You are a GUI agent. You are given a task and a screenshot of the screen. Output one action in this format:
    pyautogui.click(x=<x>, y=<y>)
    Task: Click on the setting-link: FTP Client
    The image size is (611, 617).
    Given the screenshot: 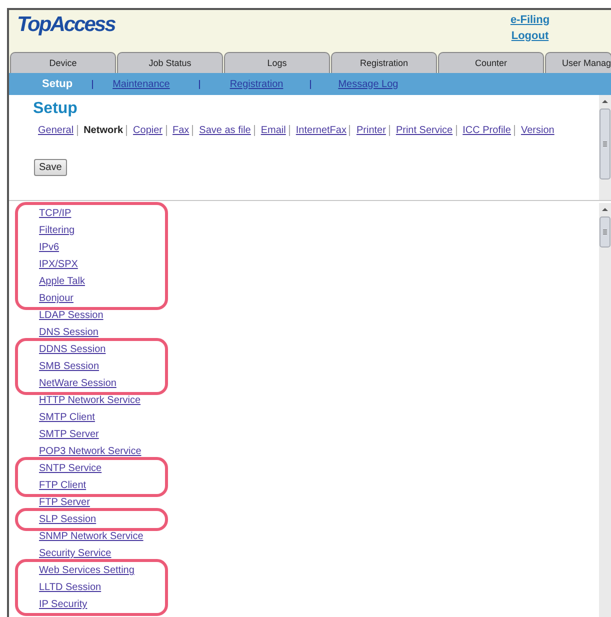 What is the action you would take?
    pyautogui.click(x=62, y=485)
    